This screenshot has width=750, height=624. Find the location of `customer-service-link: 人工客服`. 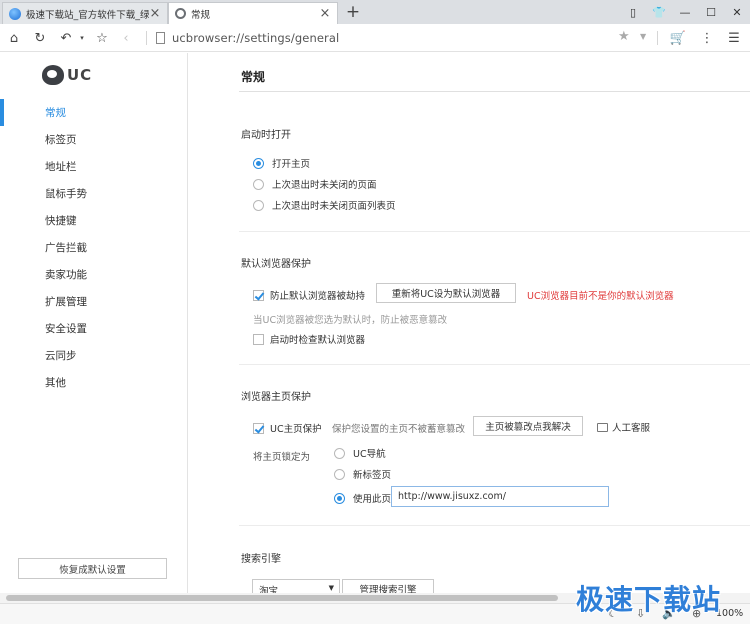

customer-service-link: 人工客服 is located at coordinates (631, 427).